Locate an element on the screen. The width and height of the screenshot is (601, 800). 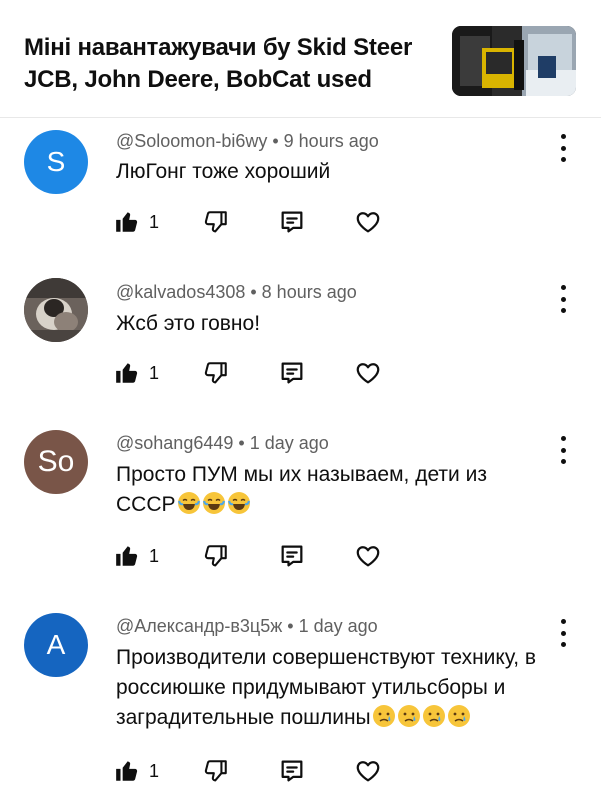
avatar: So is located at coordinates (56, 462).